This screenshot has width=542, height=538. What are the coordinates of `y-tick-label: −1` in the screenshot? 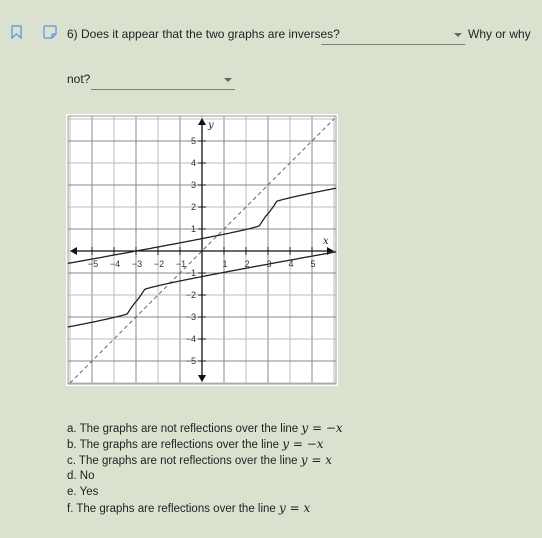 It's located at (191, 273).